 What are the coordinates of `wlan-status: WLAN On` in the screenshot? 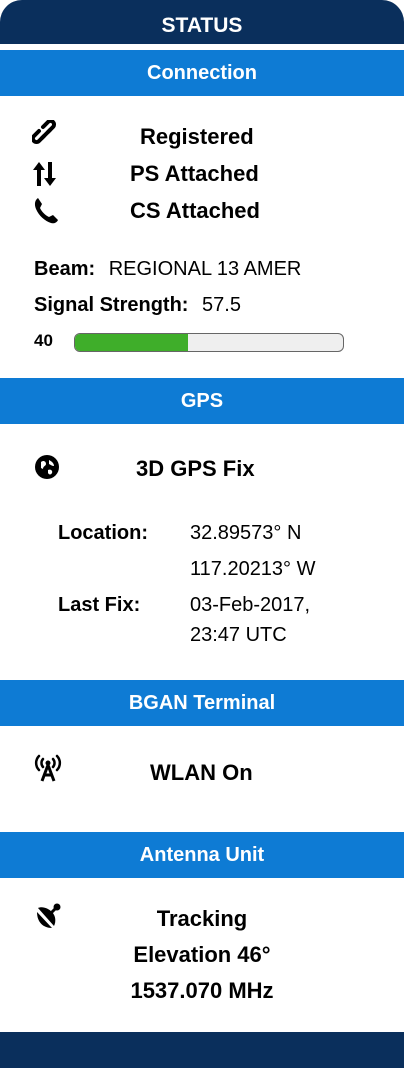 It's located at (201, 772).